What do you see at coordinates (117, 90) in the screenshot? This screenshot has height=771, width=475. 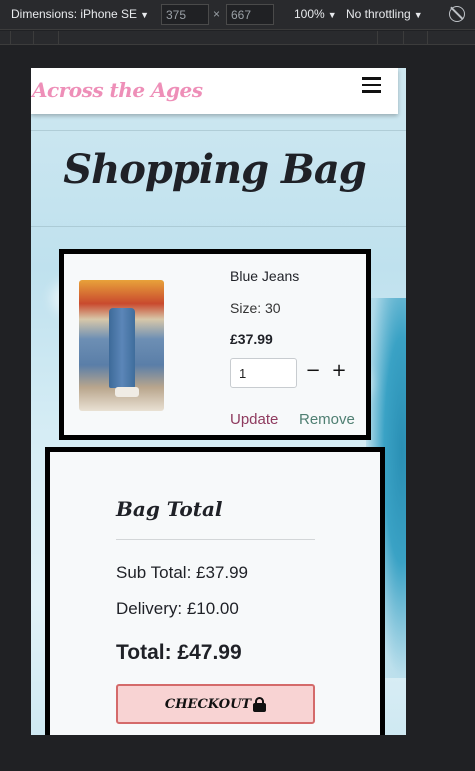 I see `brand-logo: Across the Ages` at bounding box center [117, 90].